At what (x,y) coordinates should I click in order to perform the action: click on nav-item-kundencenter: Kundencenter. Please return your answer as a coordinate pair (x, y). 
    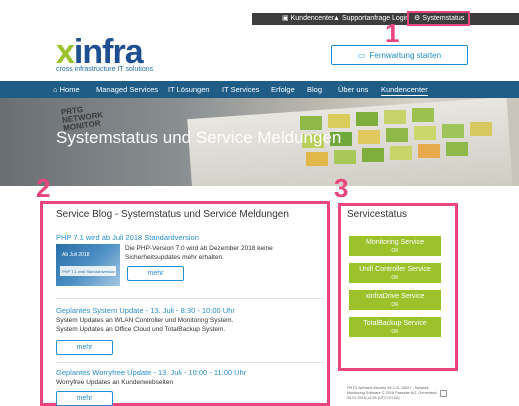
    Looking at the image, I should click on (404, 89).